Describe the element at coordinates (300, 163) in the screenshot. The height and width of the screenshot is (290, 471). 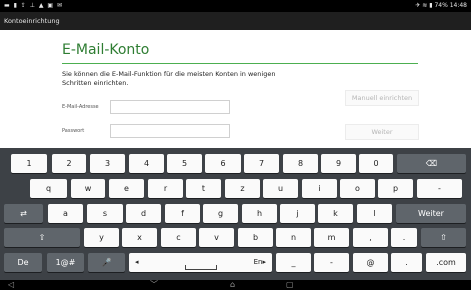
I see `key-8: 8` at that location.